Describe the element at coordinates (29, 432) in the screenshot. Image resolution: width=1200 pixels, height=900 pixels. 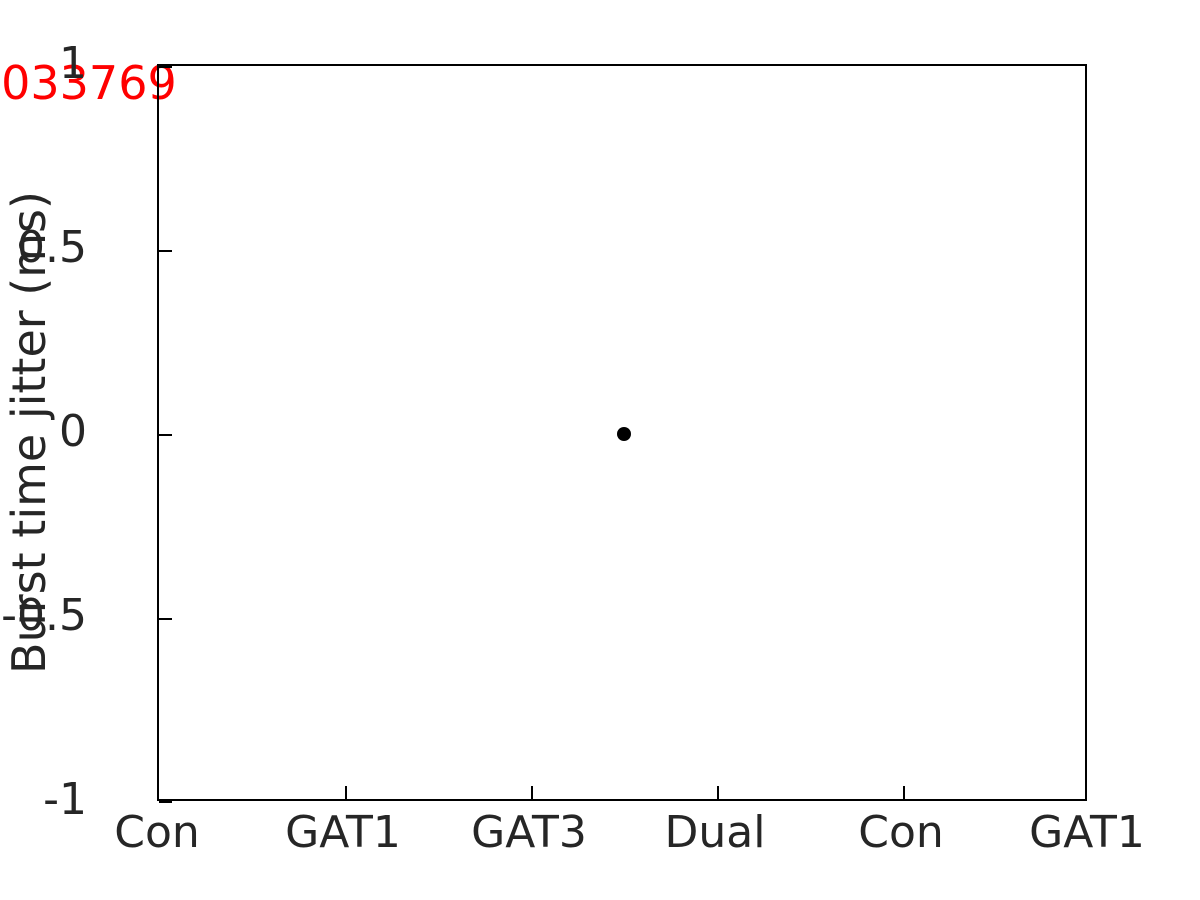
I see `y-axis-label: Burst time jitter (ms)` at that location.